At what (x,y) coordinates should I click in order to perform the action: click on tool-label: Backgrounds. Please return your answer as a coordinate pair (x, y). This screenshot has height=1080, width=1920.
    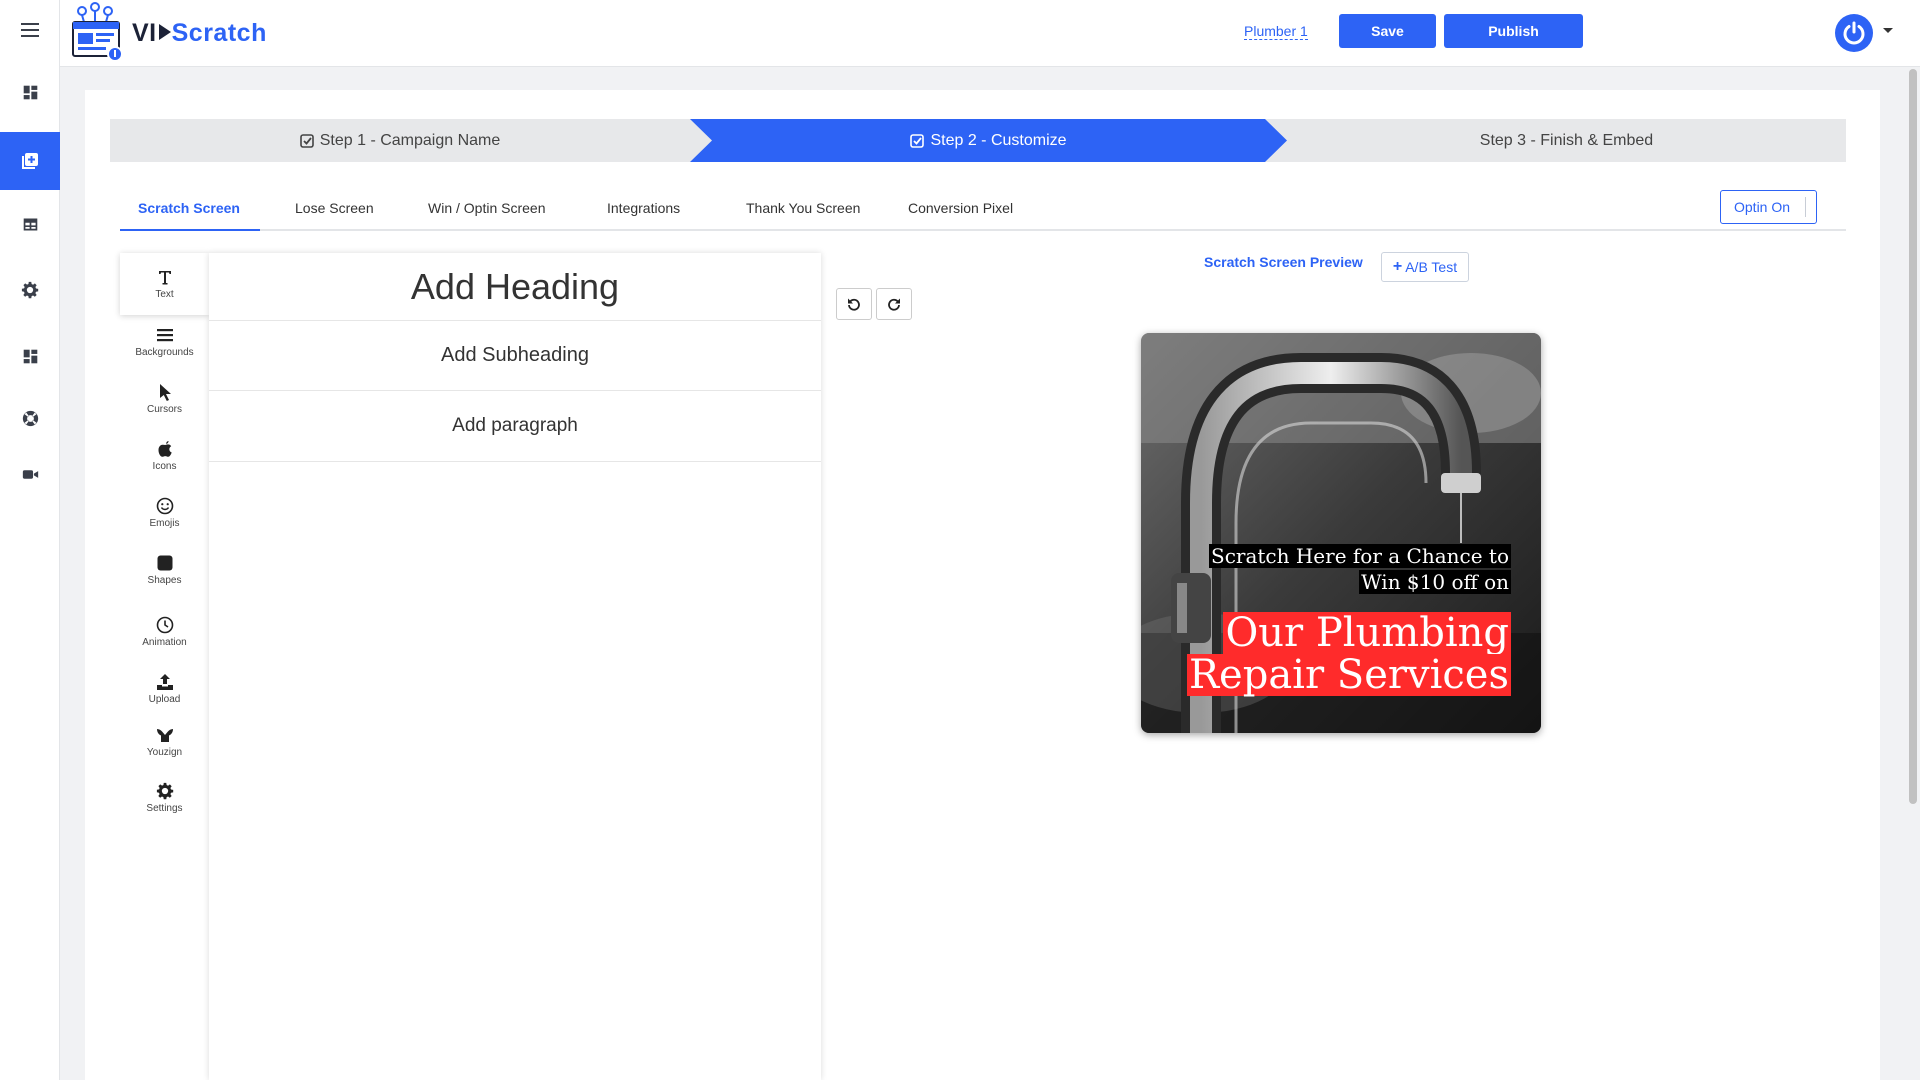
    Looking at the image, I should click on (164, 352).